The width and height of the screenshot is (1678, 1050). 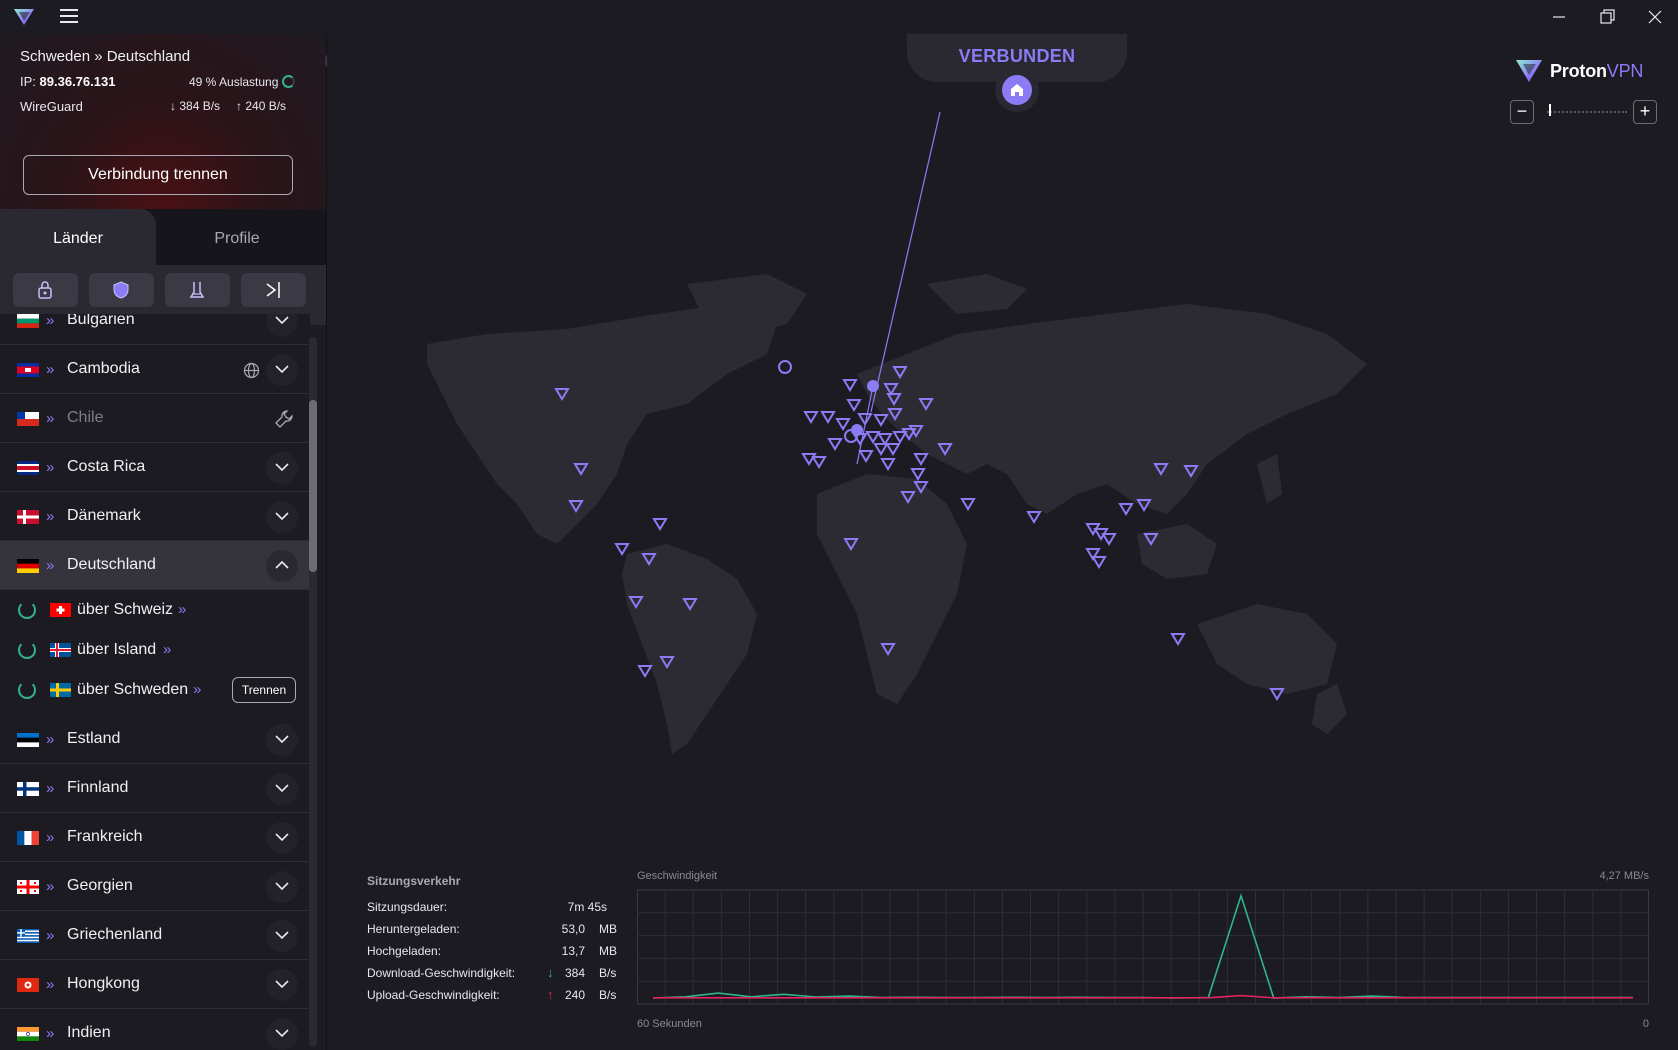 I want to click on chart-xlabel-left: 60 Sekunden, so click(x=669, y=1024).